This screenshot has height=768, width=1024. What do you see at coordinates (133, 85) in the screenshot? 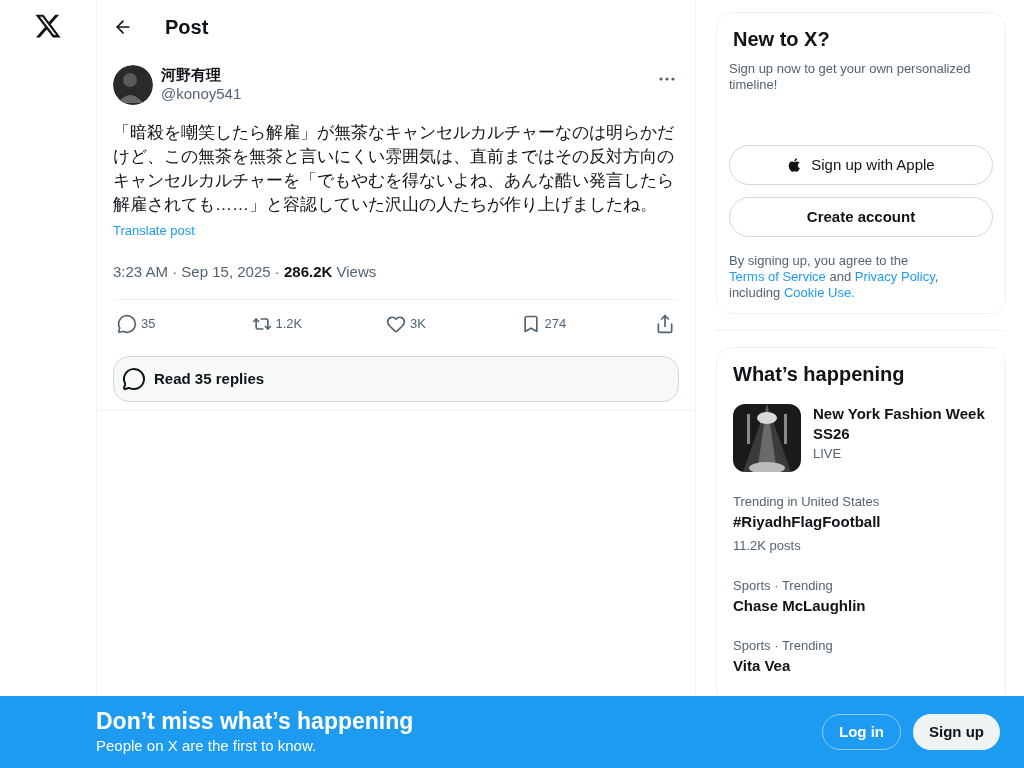
I see `avatar` at bounding box center [133, 85].